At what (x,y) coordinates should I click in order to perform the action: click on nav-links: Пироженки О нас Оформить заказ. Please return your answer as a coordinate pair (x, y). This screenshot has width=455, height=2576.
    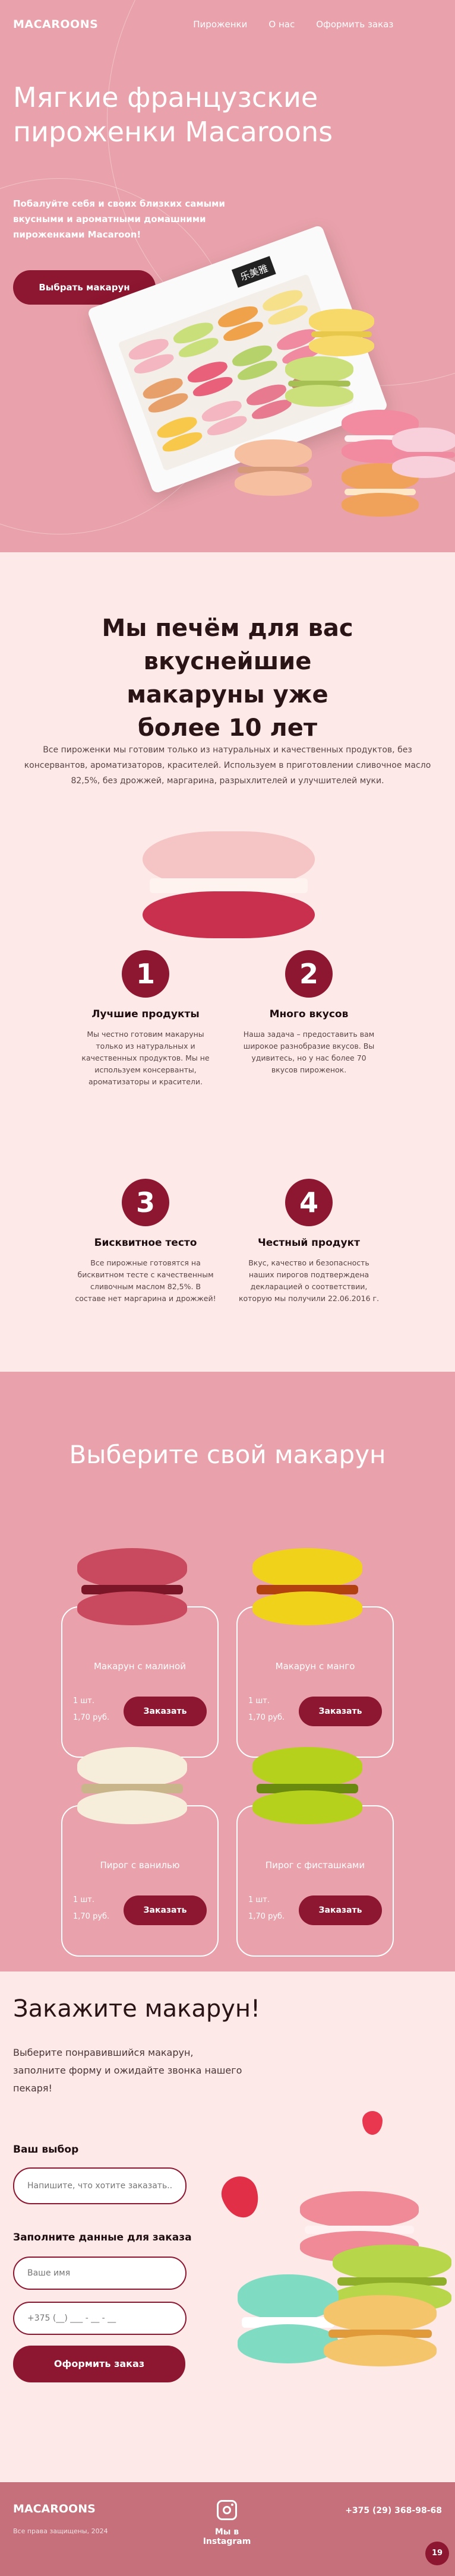
    Looking at the image, I should click on (293, 24).